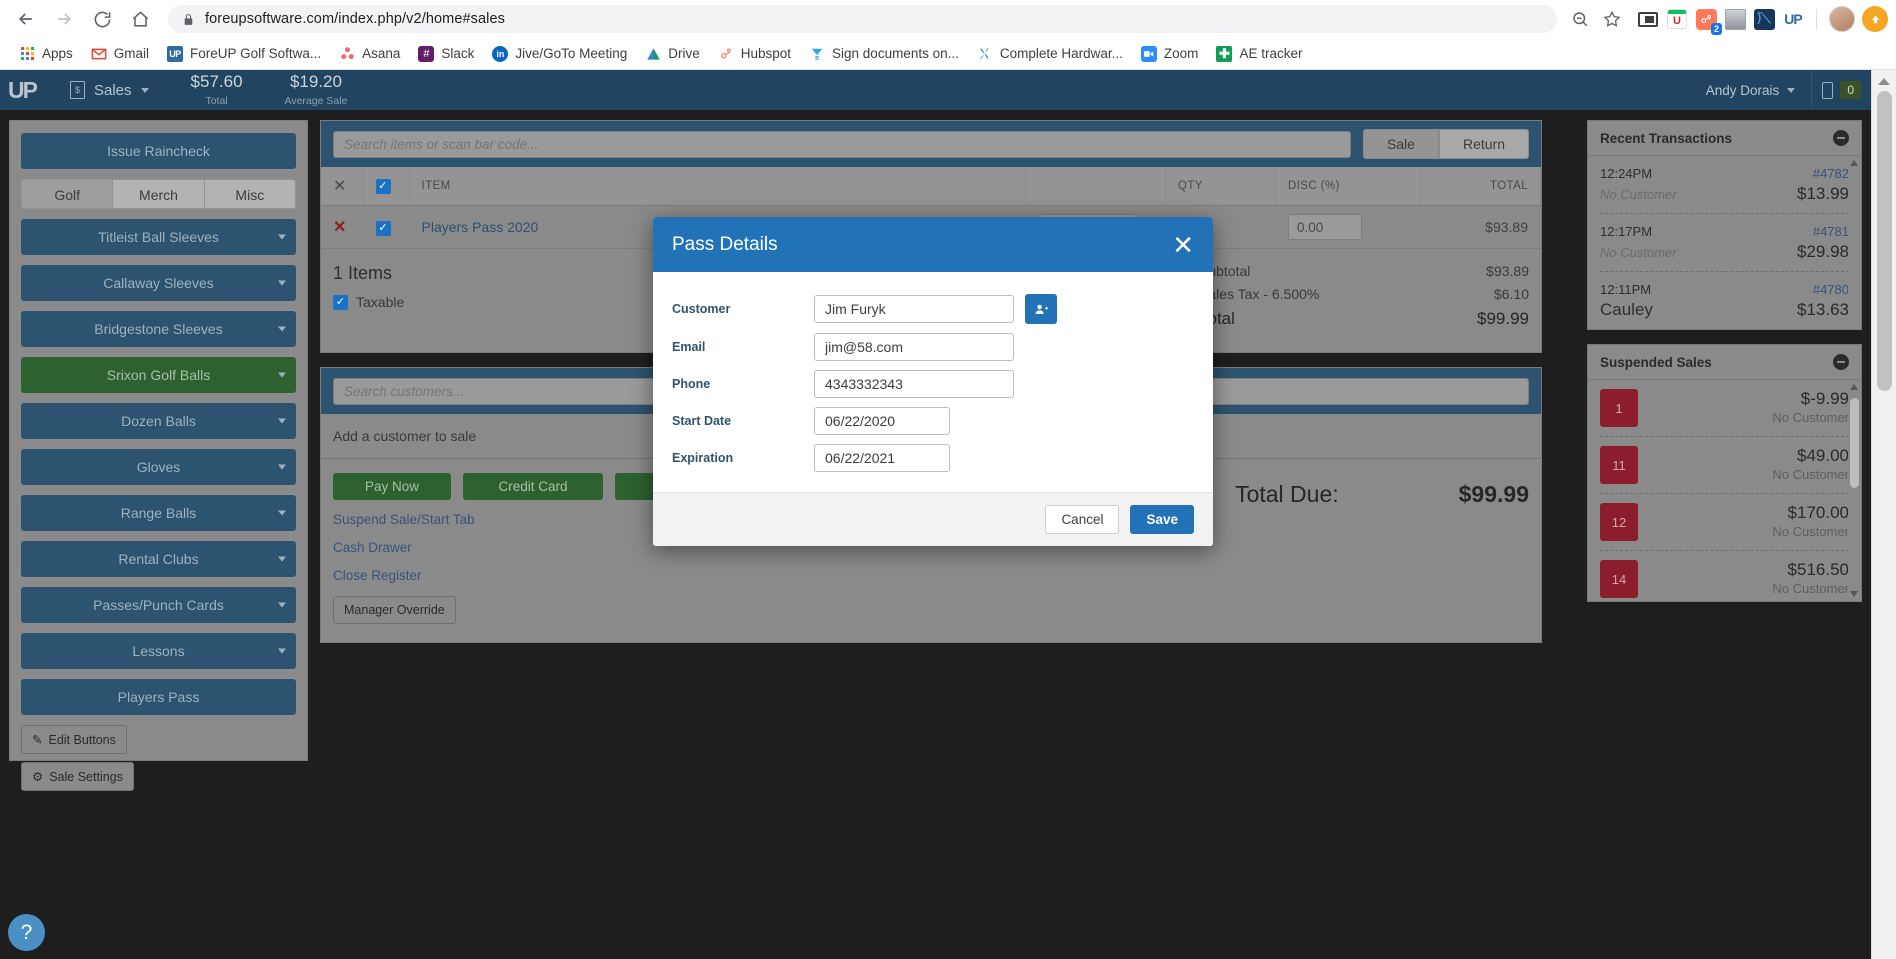 This screenshot has width=1896, height=959. I want to click on hubspot-icon: 2, so click(1708, 21).